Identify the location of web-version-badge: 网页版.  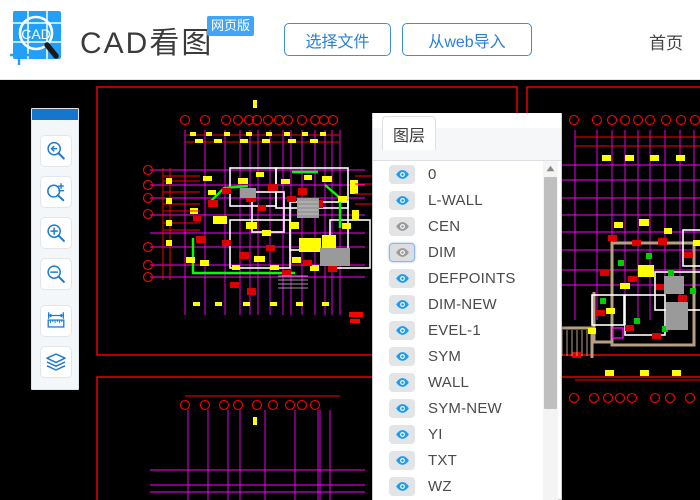
(231, 26).